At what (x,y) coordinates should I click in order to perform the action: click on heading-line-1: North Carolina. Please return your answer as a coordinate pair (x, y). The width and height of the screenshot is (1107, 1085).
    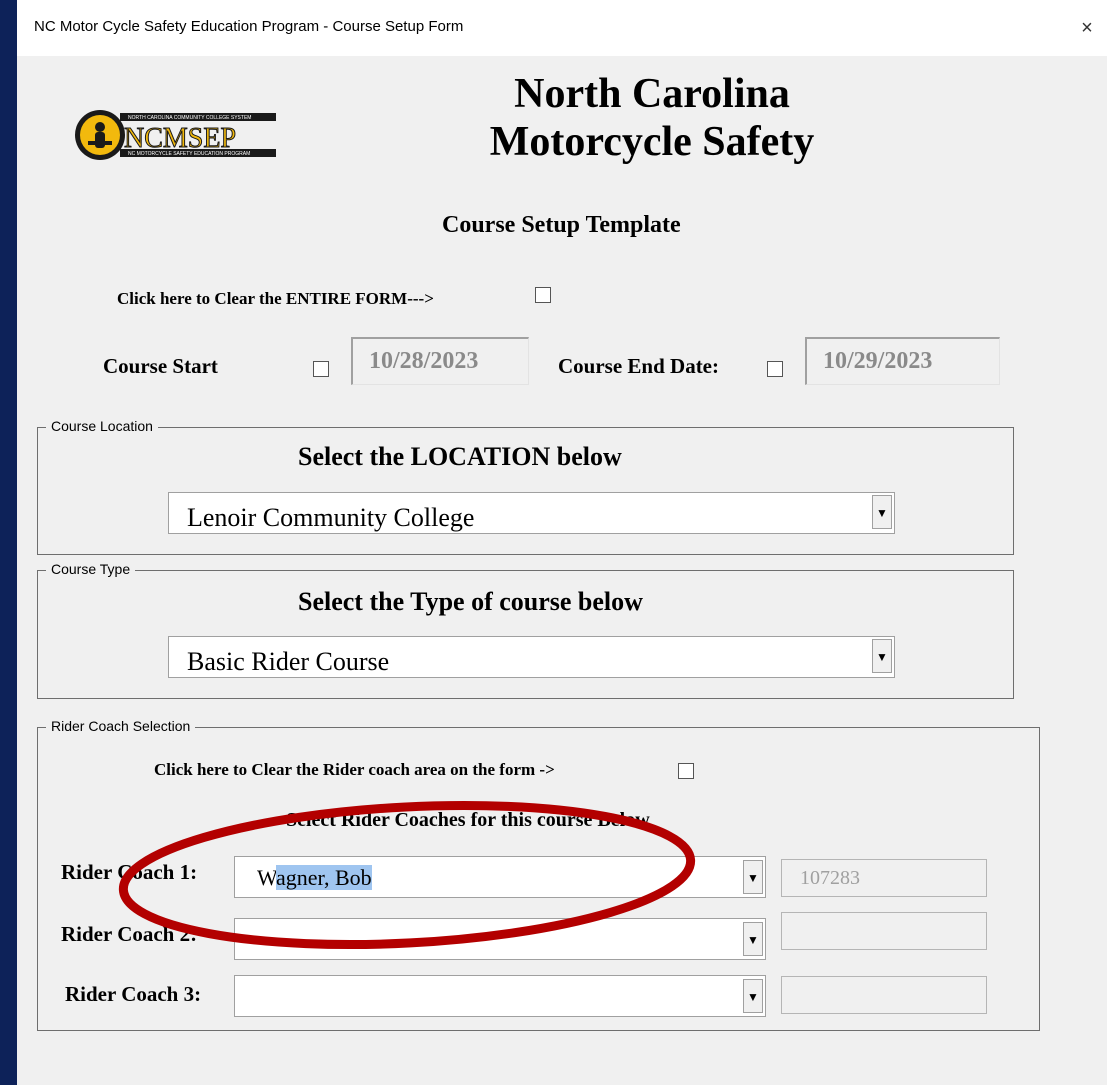
    Looking at the image, I should click on (652, 94).